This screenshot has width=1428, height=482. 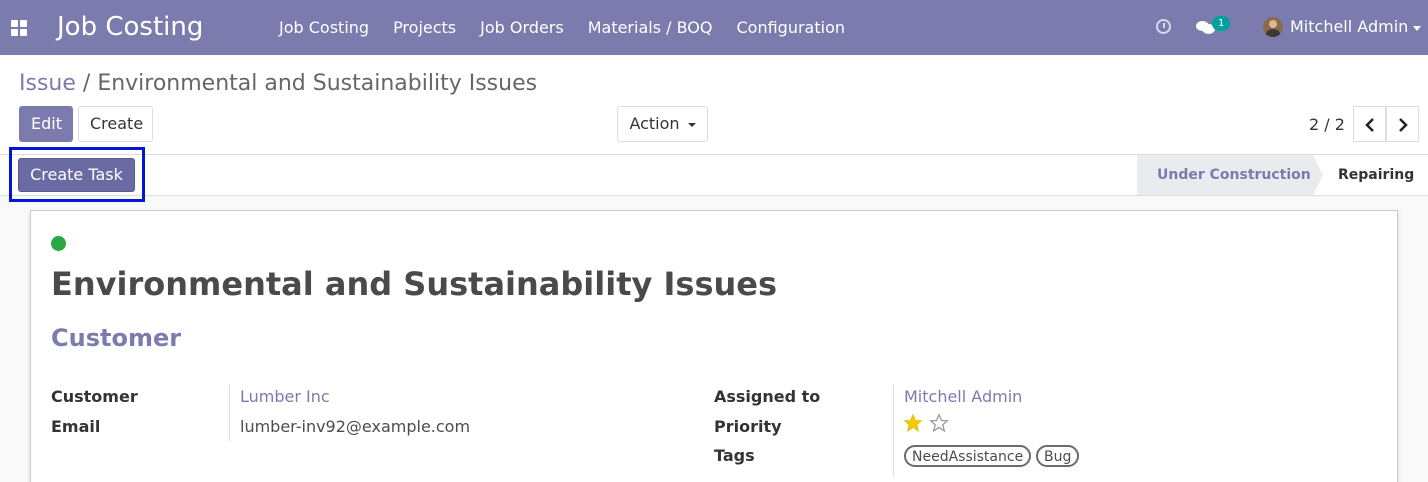 I want to click on action-dropdown: Action, so click(x=662, y=124).